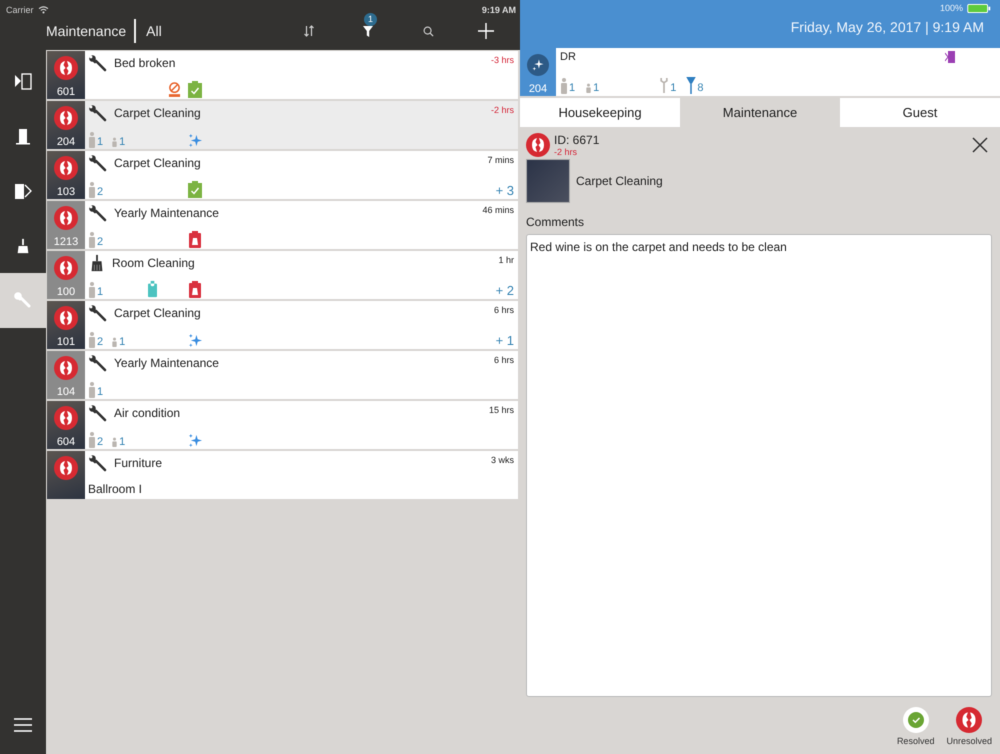 This screenshot has height=754, width=1000. What do you see at coordinates (501, 410) in the screenshot?
I see `task-time: 15 hrs` at bounding box center [501, 410].